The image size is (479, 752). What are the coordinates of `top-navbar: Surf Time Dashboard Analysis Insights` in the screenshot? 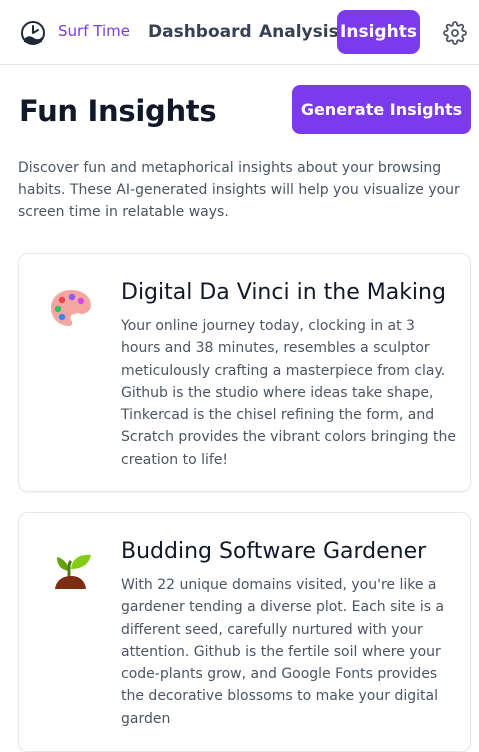 It's located at (239, 32).